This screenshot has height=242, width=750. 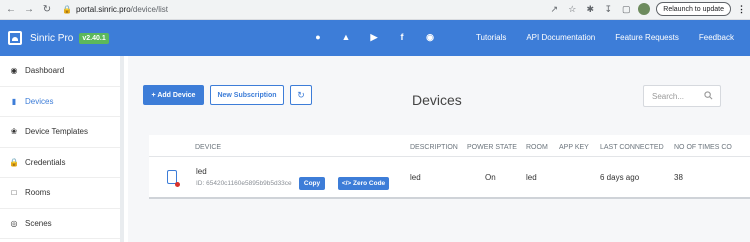 I want to click on star-icon: ☆, so click(x=572, y=9).